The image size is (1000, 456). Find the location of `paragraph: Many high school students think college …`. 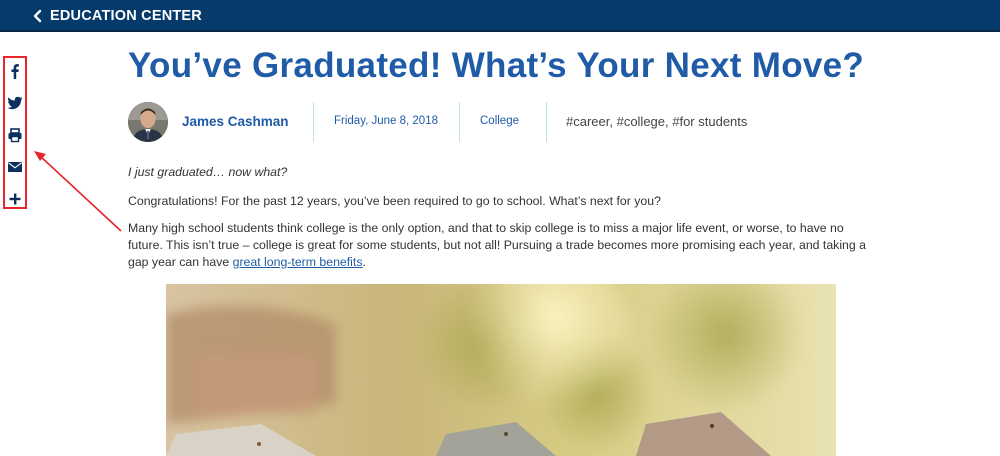

paragraph: Many high school students think college … is located at coordinates (500, 245).